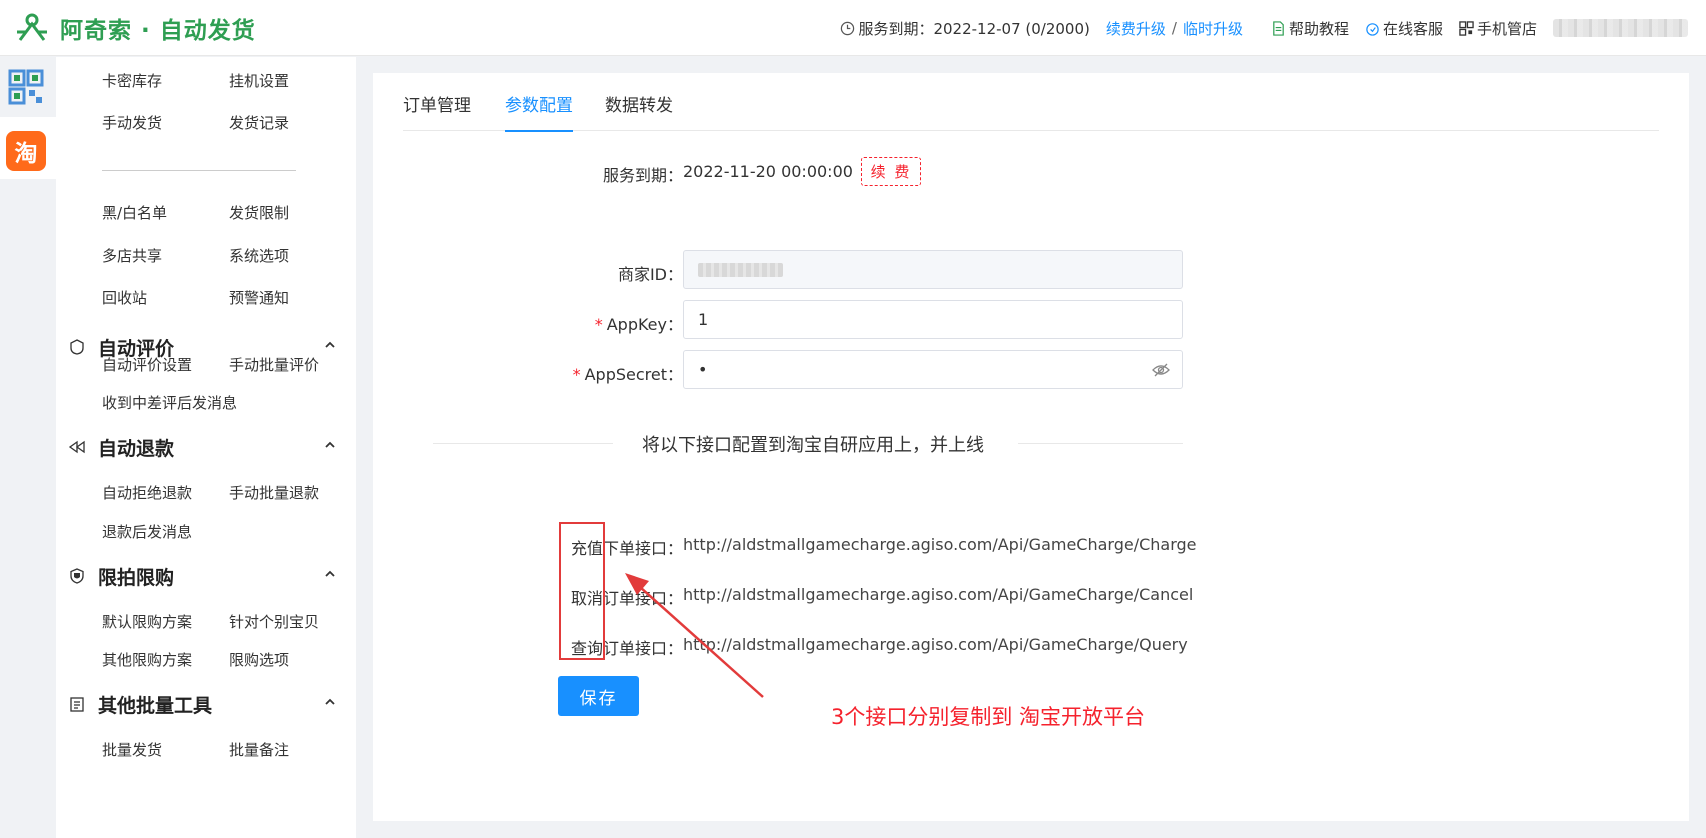 Image resolution: width=1706 pixels, height=838 pixels. I want to click on menu-row: 卡密库存 挂机设置, so click(229, 80).